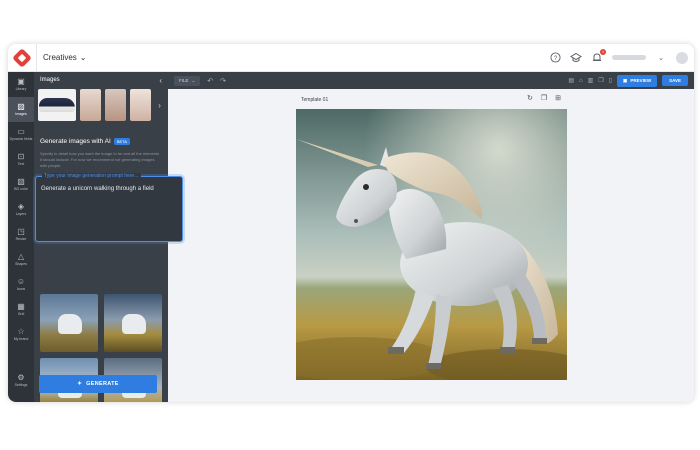 The width and height of the screenshot is (700, 450). Describe the element at coordinates (641, 80) in the screenshot. I see `preview-label: PREVIEW` at that location.